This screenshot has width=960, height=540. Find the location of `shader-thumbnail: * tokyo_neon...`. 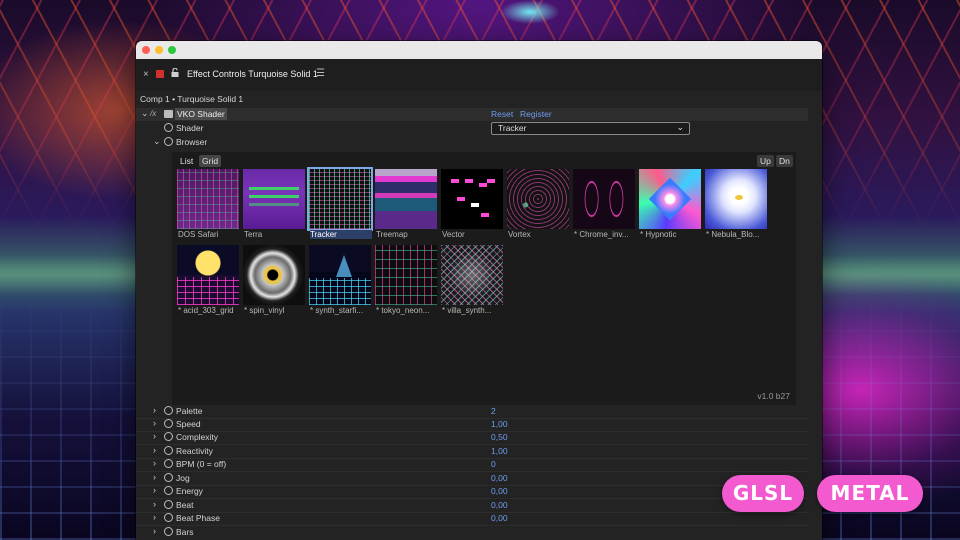

shader-thumbnail: * tokyo_neon... is located at coordinates (406, 281).